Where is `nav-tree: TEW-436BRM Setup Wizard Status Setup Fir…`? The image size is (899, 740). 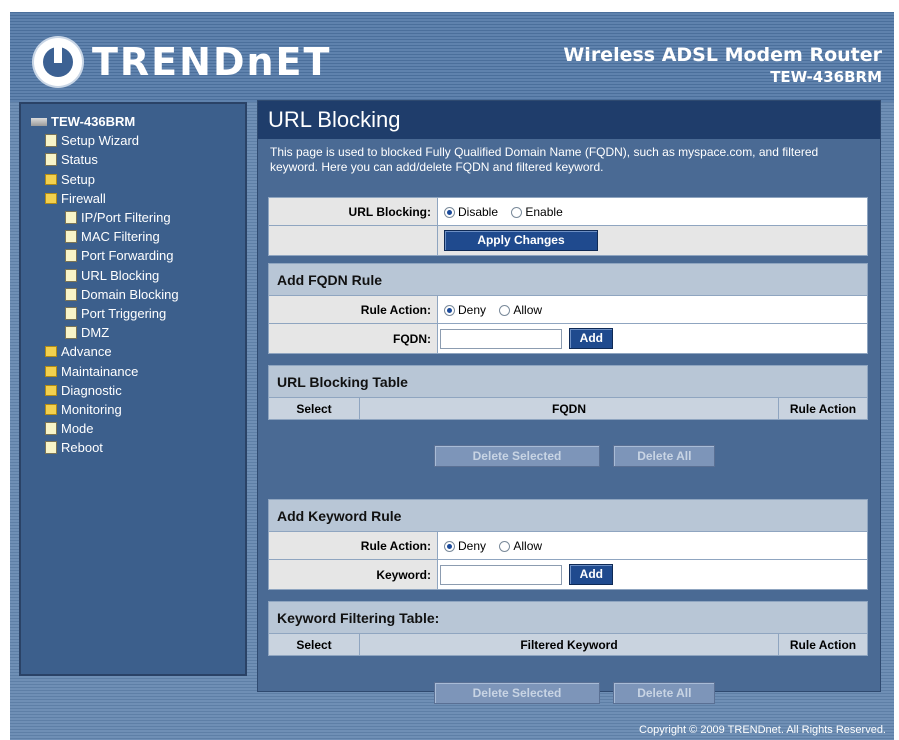 nav-tree: TEW-436BRM Setup Wizard Status Setup Fir… is located at coordinates (105, 284).